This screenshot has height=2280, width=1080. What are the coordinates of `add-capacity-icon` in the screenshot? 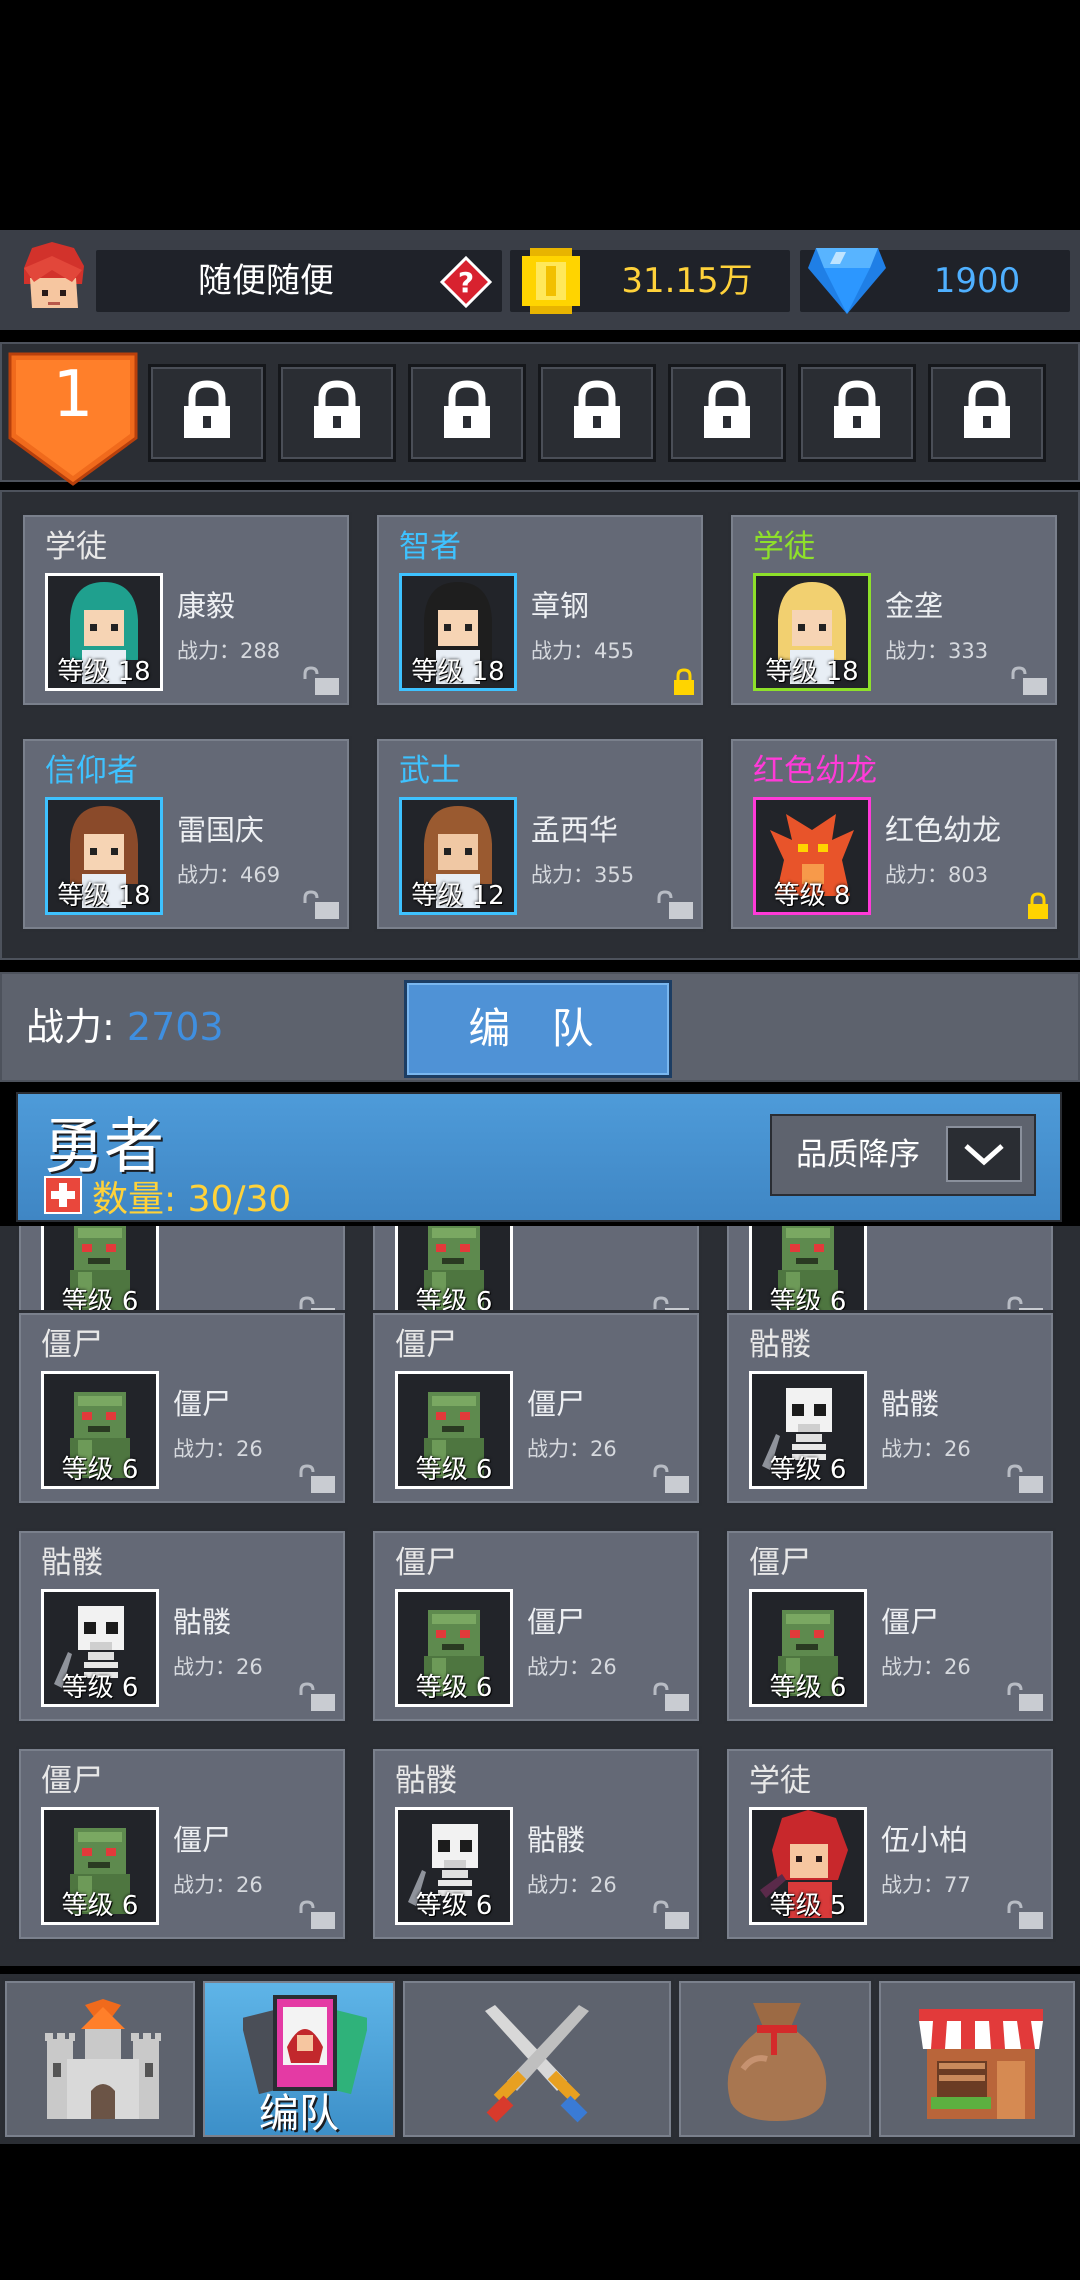 It's located at (63, 1195).